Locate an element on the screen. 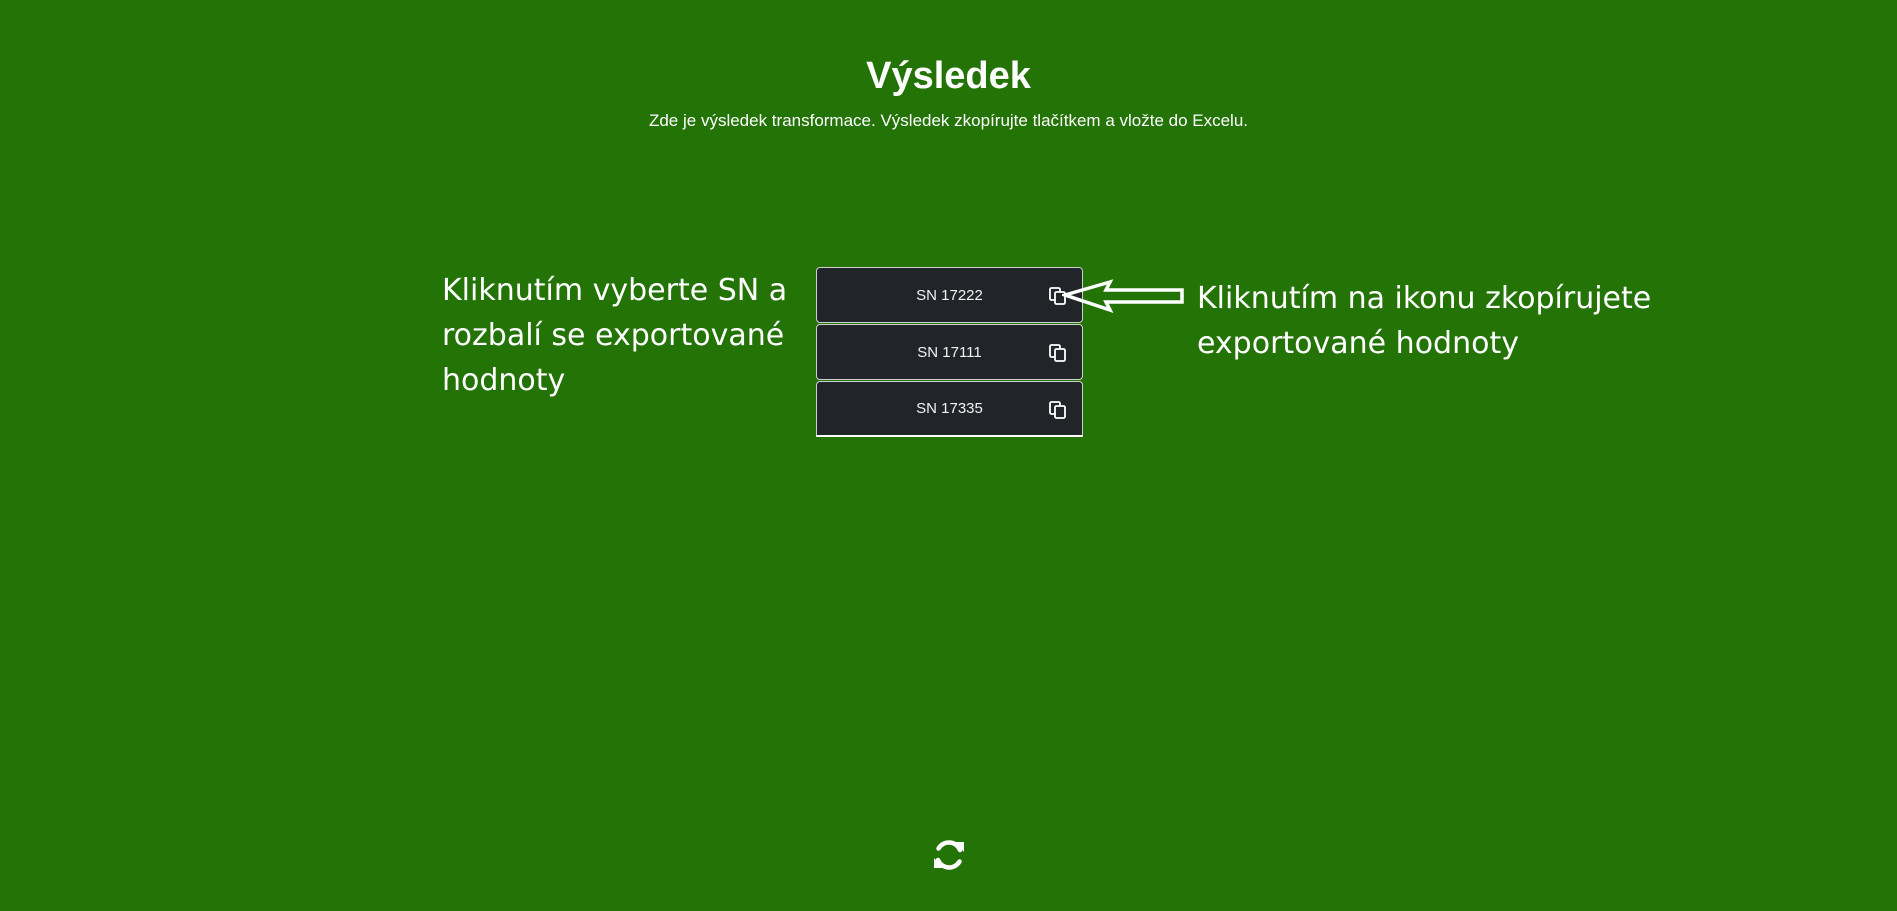  annotation-line: Kliknutím vyberte SN a is located at coordinates (615, 290).